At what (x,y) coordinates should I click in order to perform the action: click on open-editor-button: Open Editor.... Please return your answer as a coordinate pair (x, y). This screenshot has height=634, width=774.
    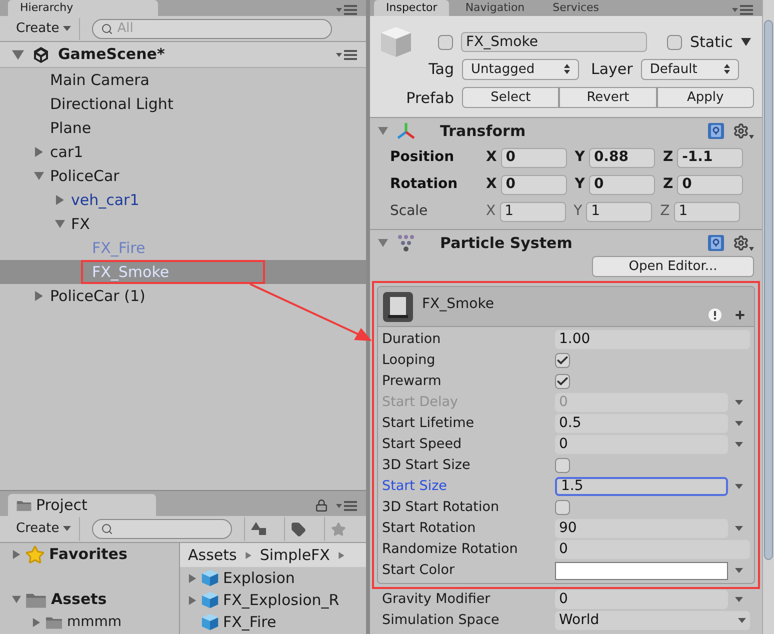
    Looking at the image, I should click on (673, 266).